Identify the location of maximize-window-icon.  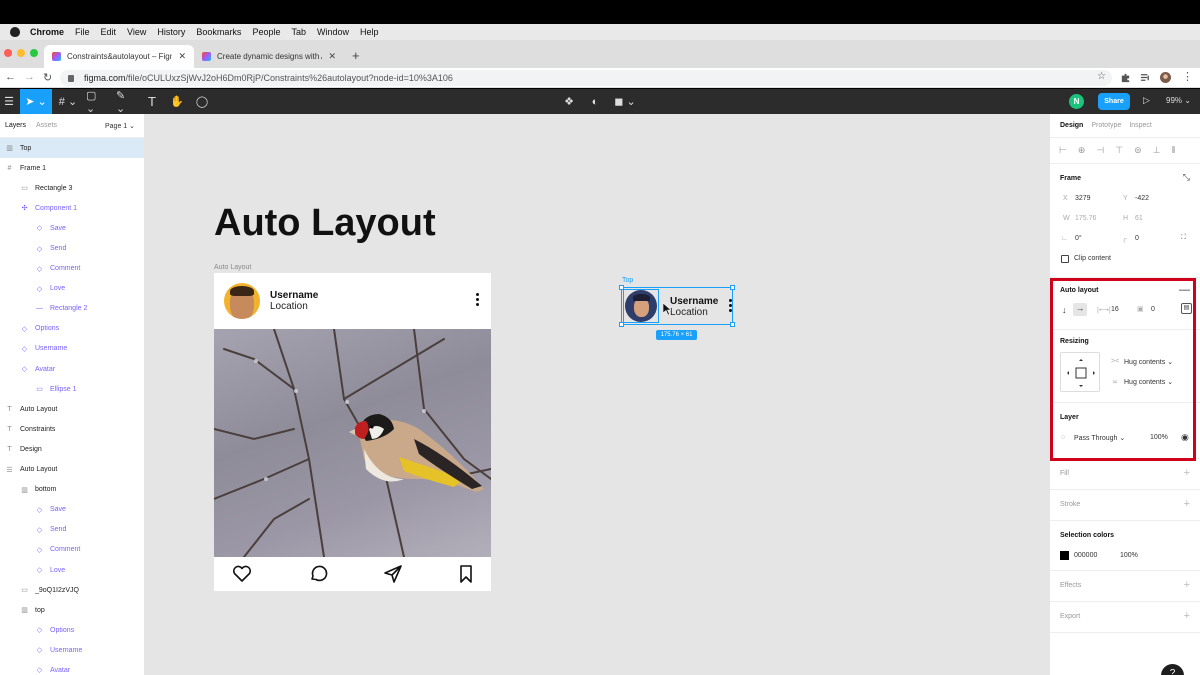
(34, 53).